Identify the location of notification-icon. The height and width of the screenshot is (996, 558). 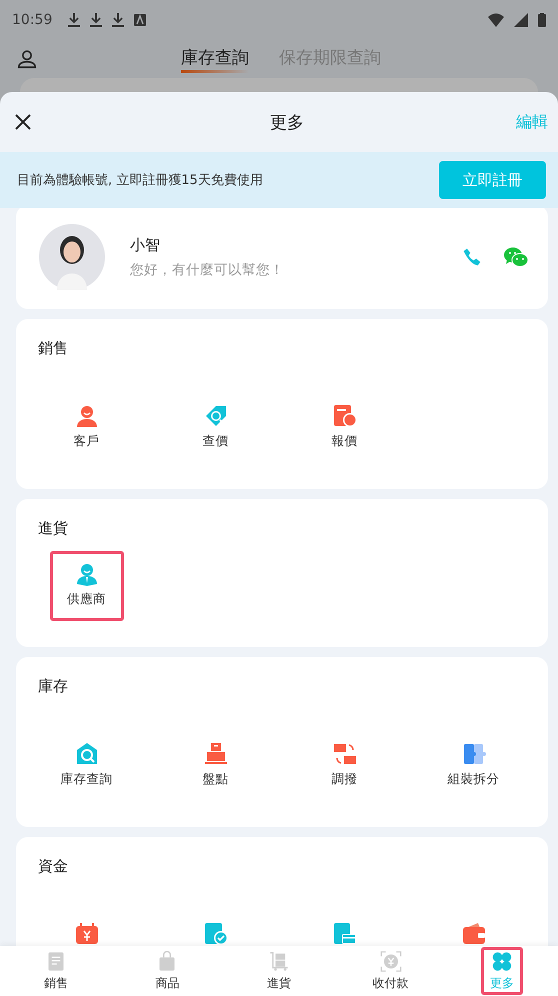
(140, 20).